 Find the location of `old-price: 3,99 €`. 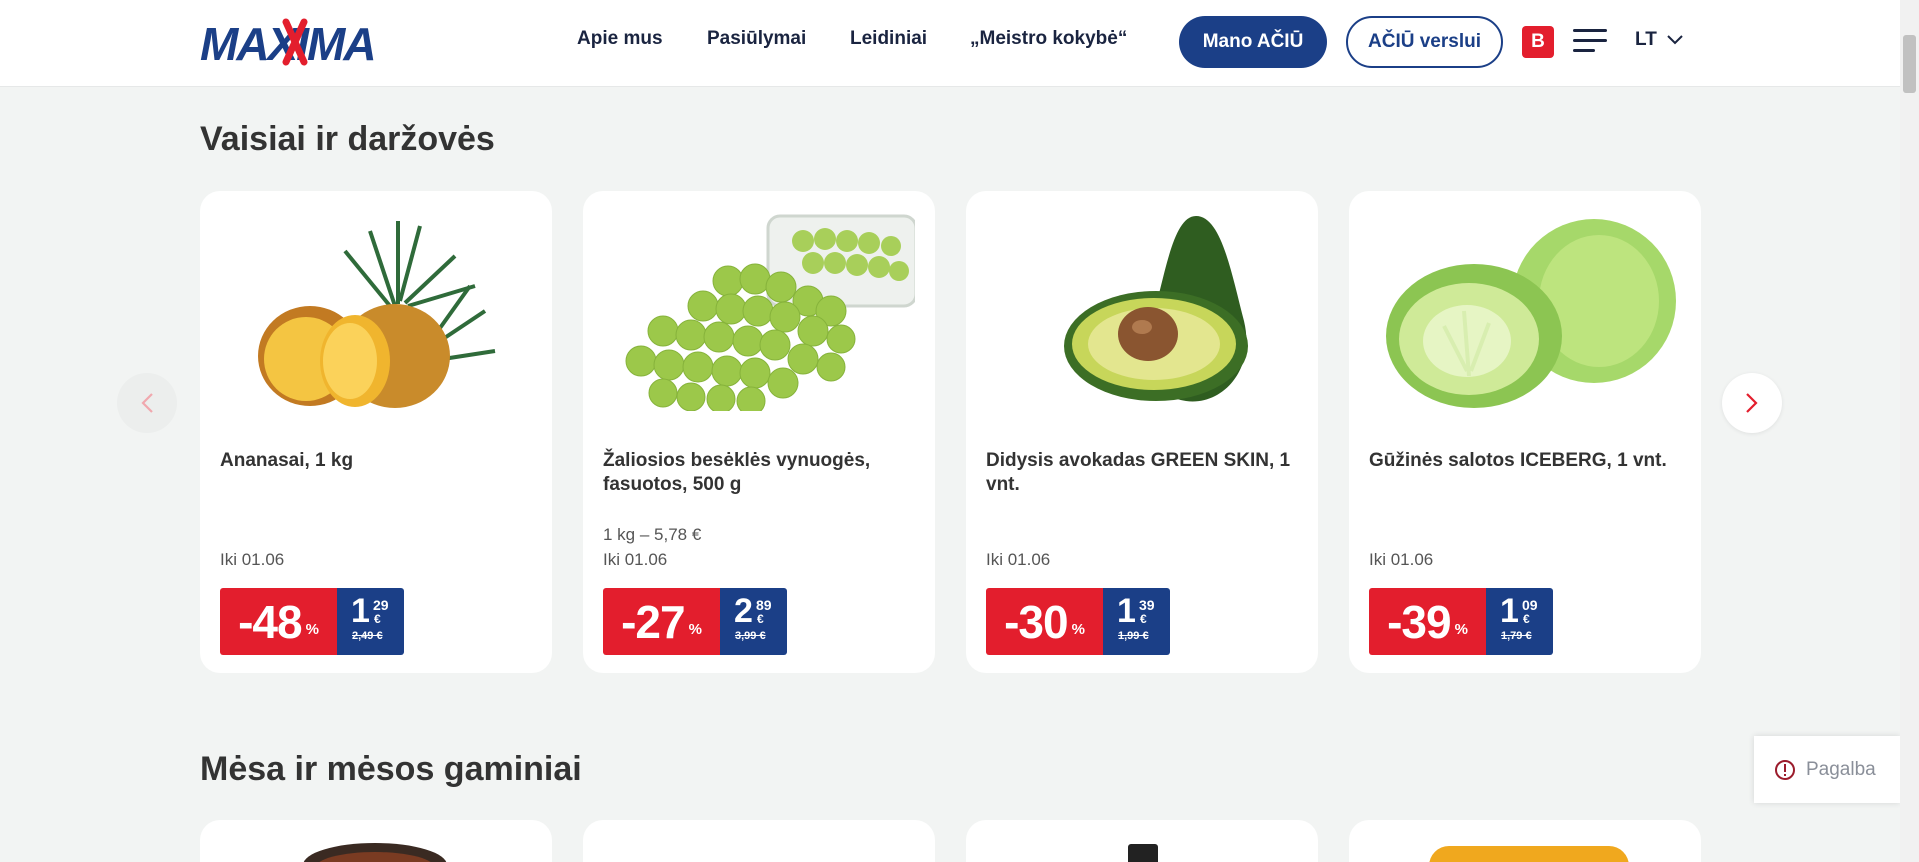

old-price: 3,99 € is located at coordinates (750, 636).